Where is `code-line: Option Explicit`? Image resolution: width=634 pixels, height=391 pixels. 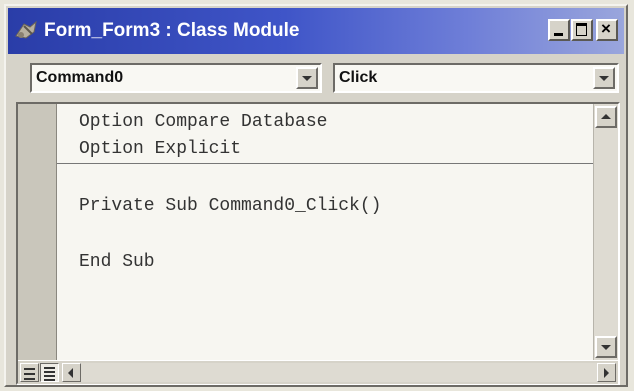 code-line: Option Explicit is located at coordinates (160, 149).